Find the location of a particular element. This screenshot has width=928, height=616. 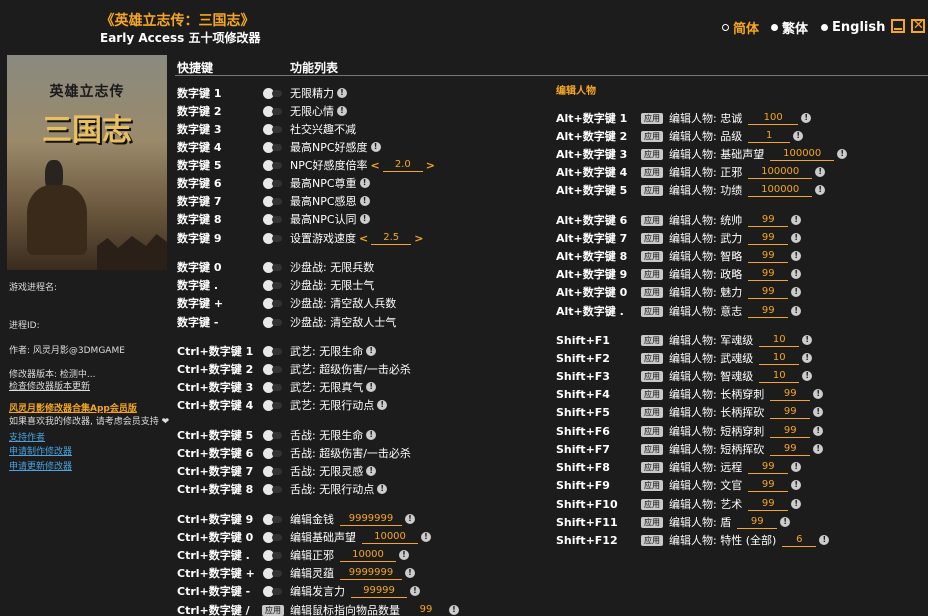

value-input: 100 is located at coordinates (773, 118).